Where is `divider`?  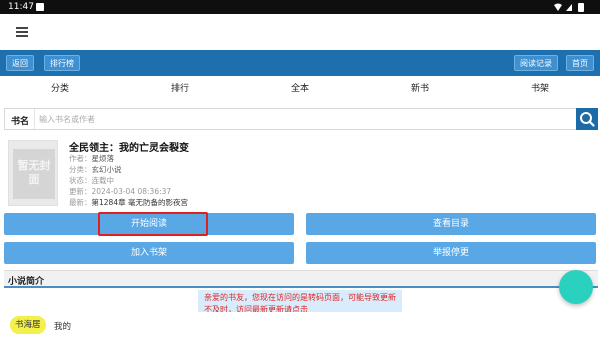 divider is located at coordinates (34, 119).